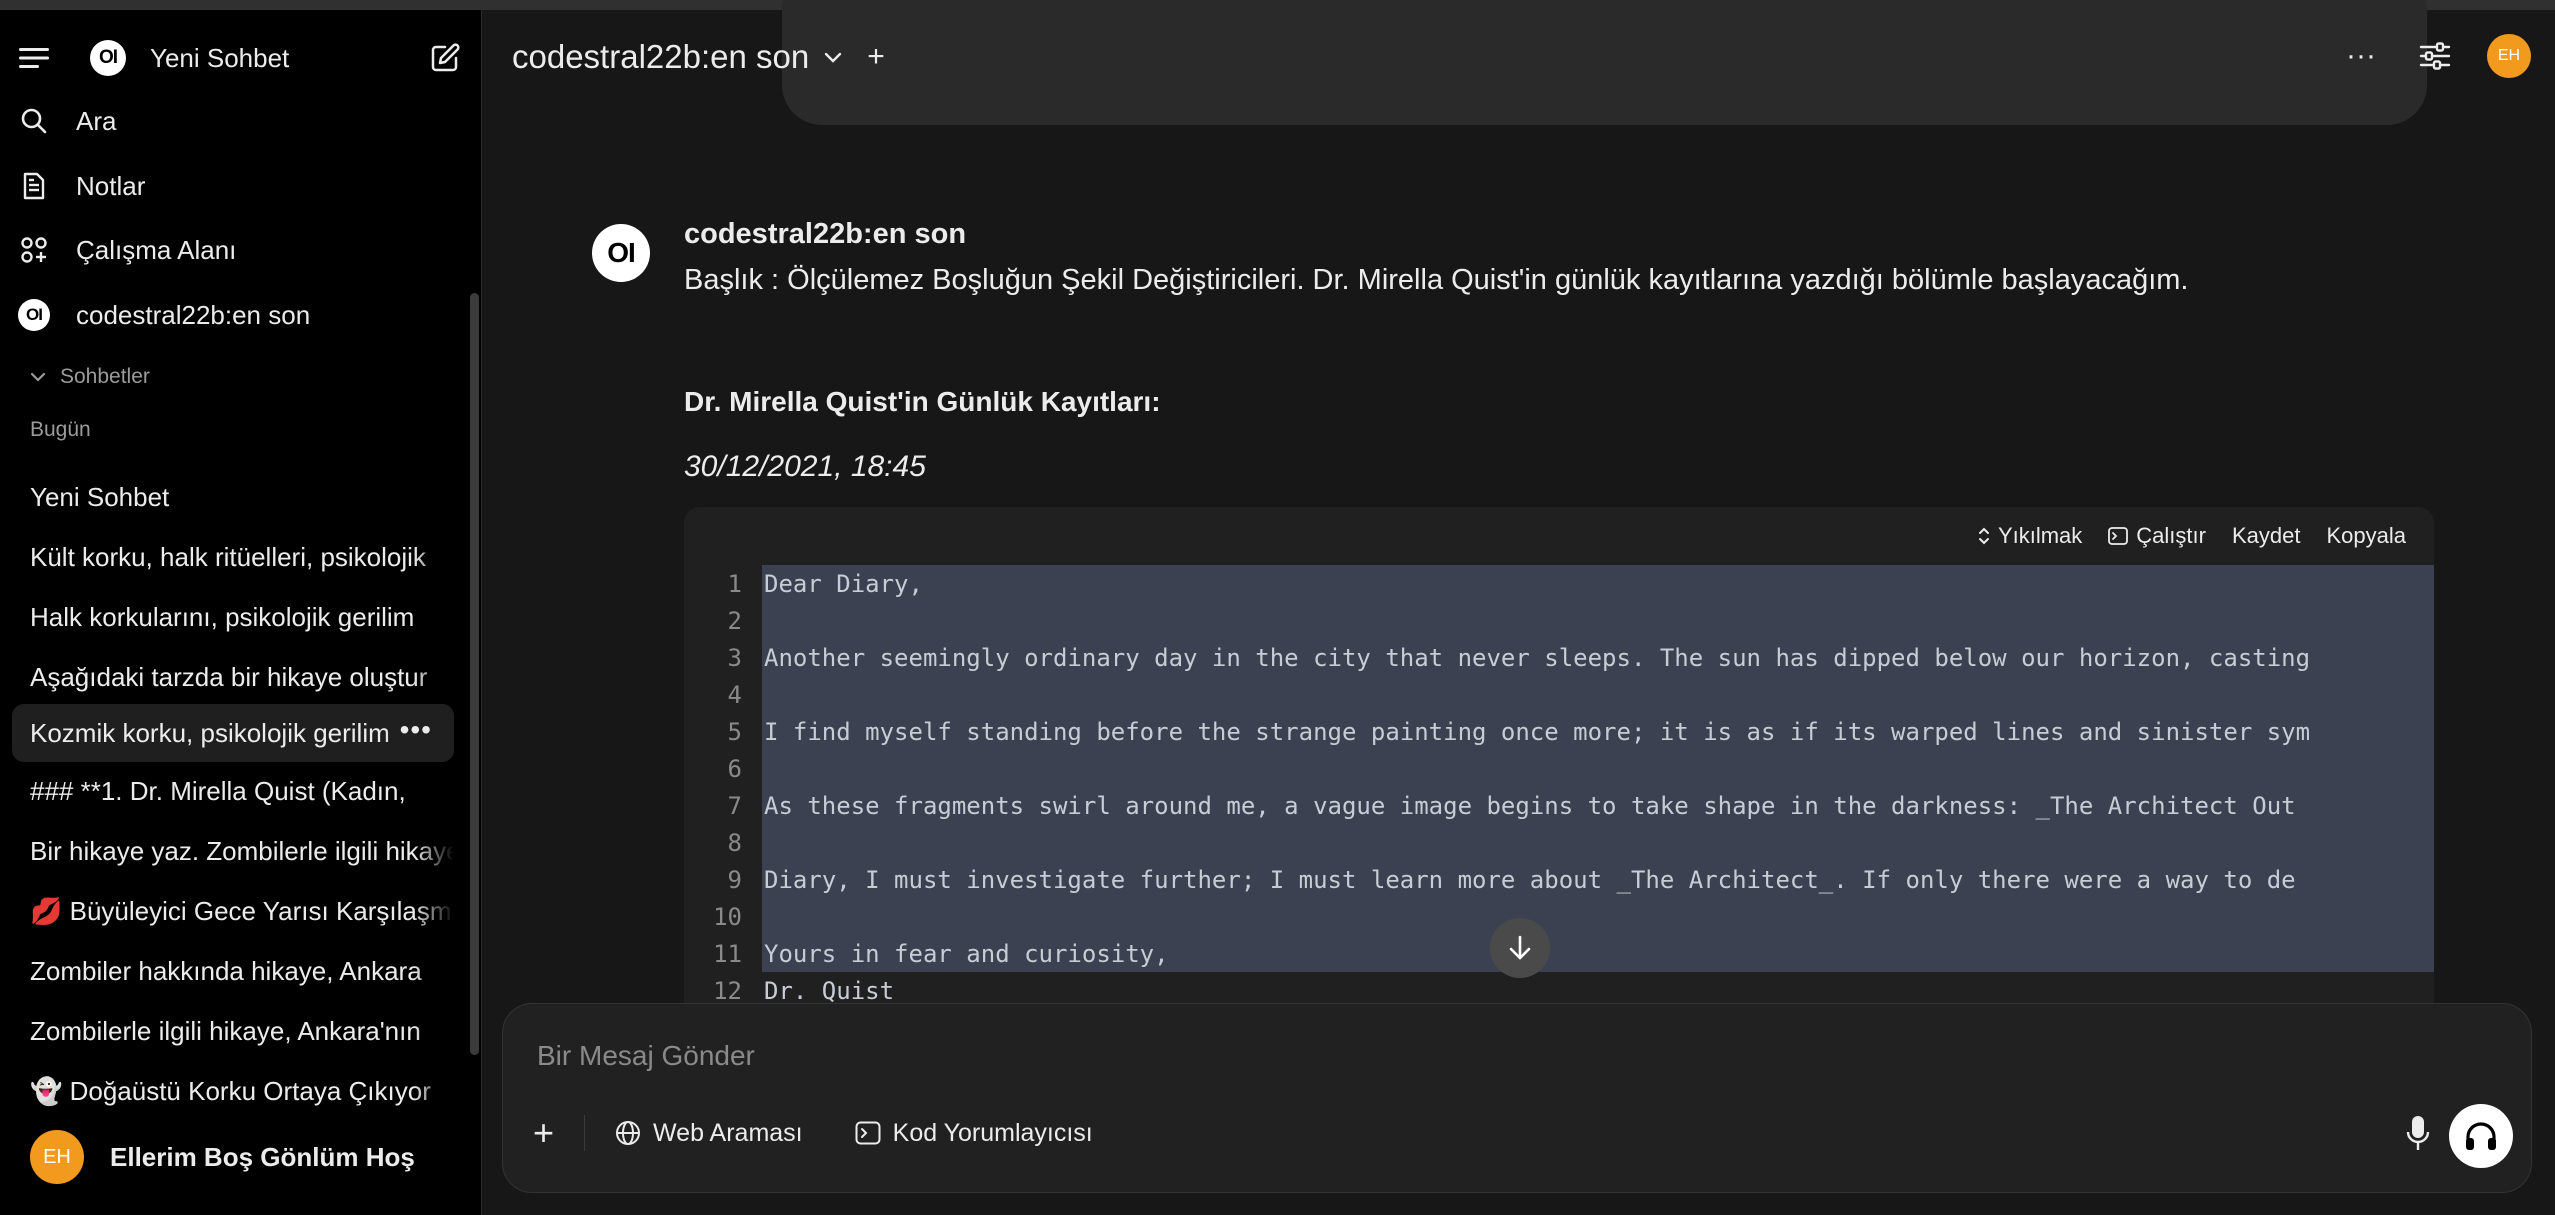 This screenshot has height=1215, width=2555. I want to click on chat-list-item: Halk korkularını, psikolojik gerilim, so click(233, 617).